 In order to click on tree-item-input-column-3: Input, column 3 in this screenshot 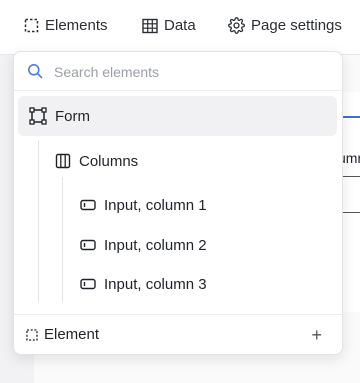, I will do `click(143, 284)`.